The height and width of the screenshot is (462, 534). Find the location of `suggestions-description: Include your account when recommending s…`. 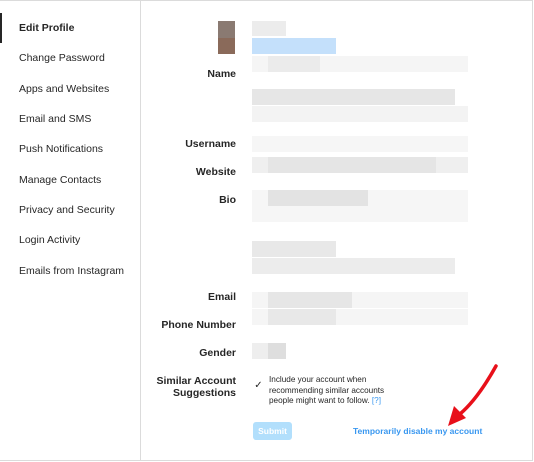

suggestions-description: Include your account when recommending s… is located at coordinates (336, 391).